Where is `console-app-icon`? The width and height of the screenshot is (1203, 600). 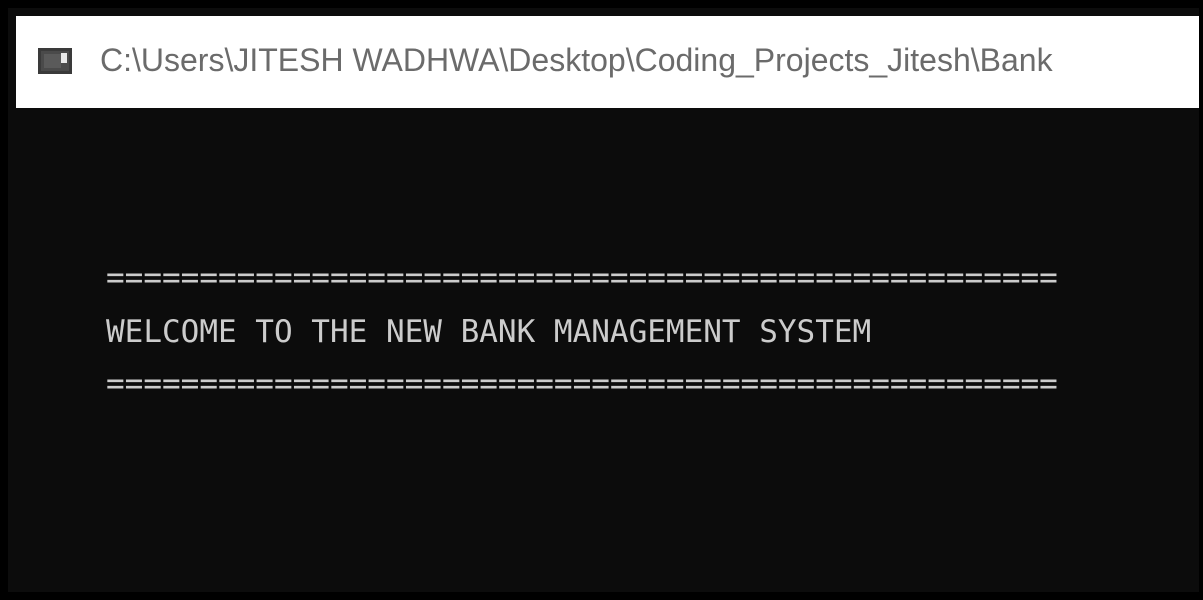 console-app-icon is located at coordinates (55, 61).